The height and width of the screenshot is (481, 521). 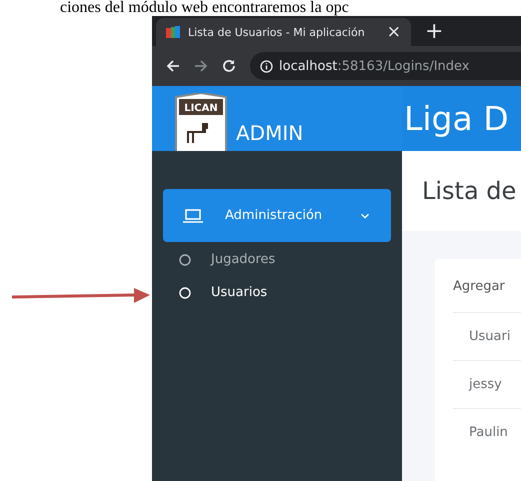 I want to click on menu-item: Administración, so click(x=277, y=215).